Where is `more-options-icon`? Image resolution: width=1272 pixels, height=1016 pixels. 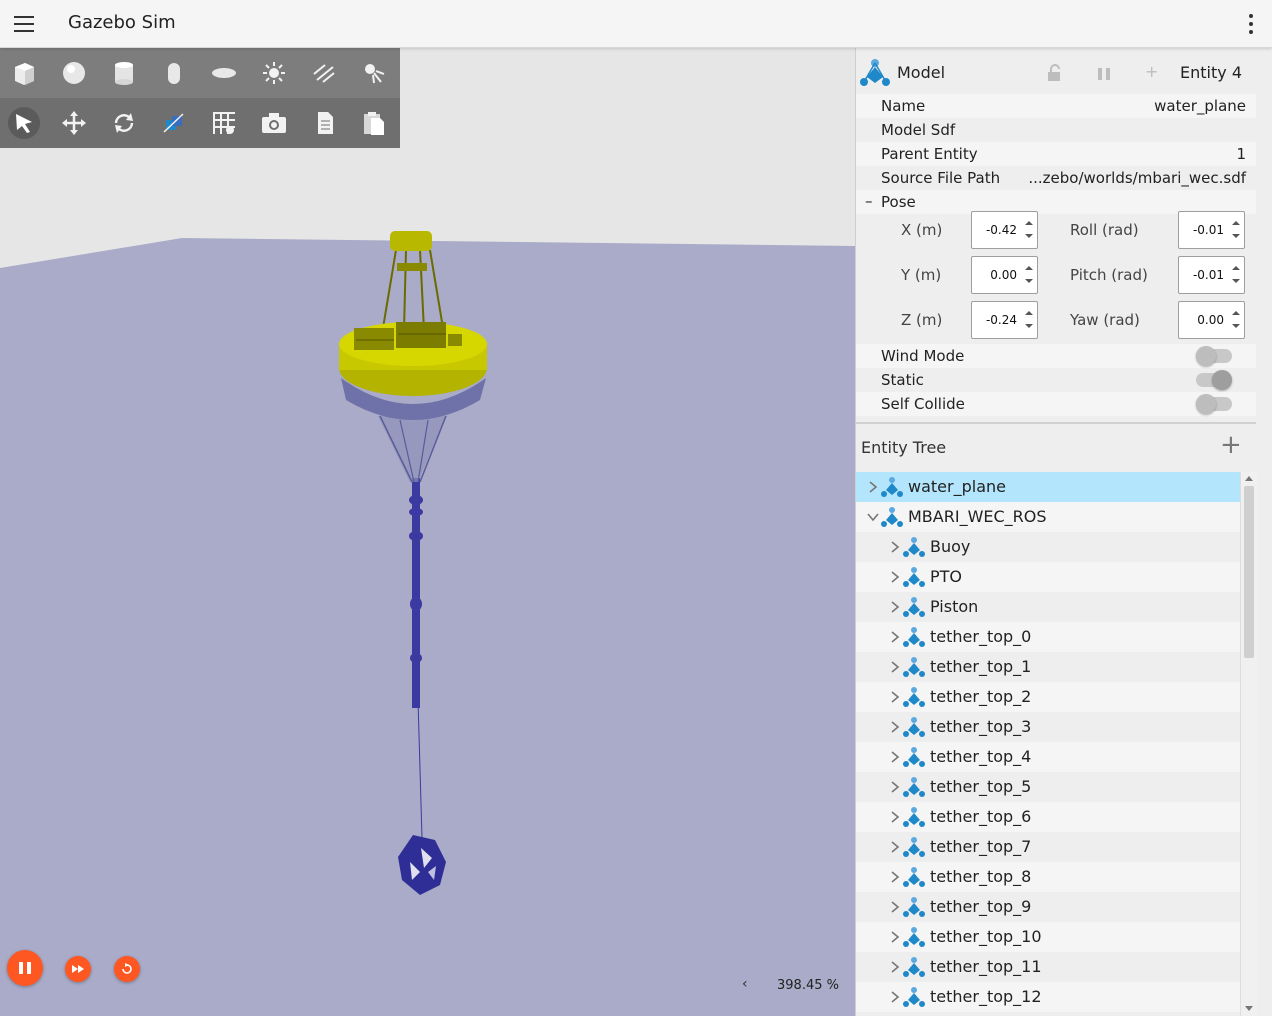 more-options-icon is located at coordinates (1251, 24).